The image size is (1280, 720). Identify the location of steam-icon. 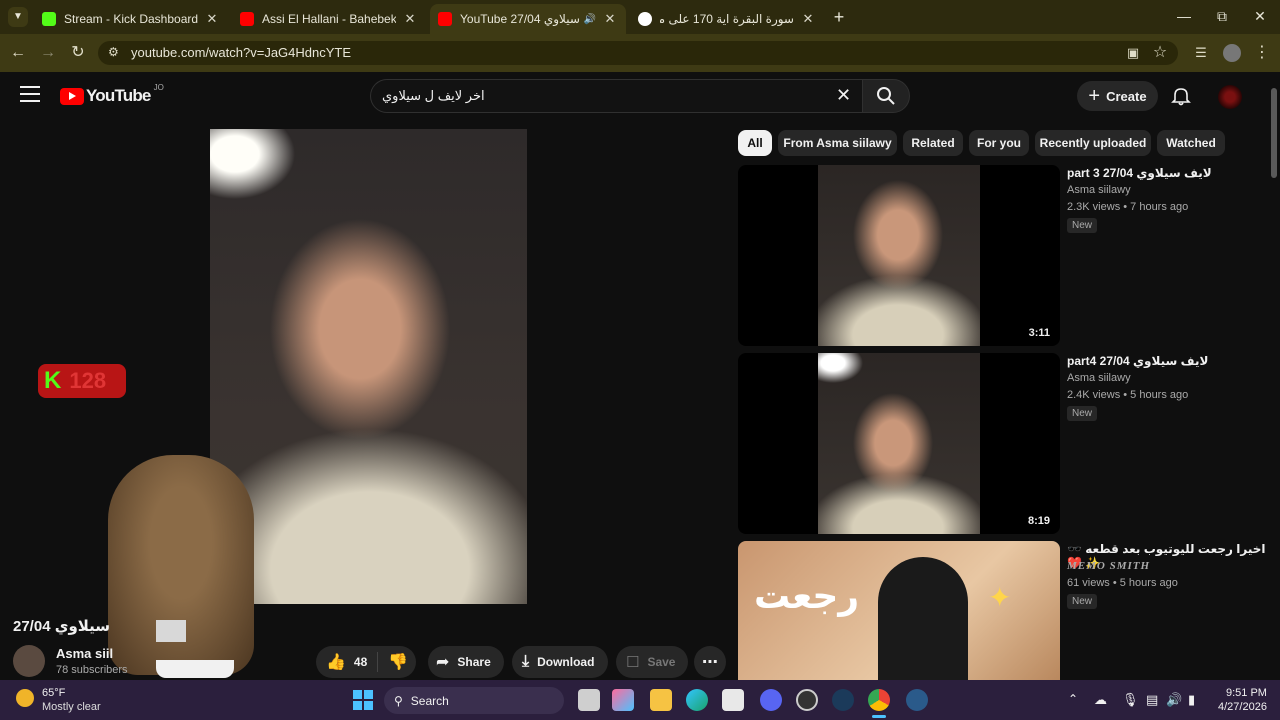
(843, 700).